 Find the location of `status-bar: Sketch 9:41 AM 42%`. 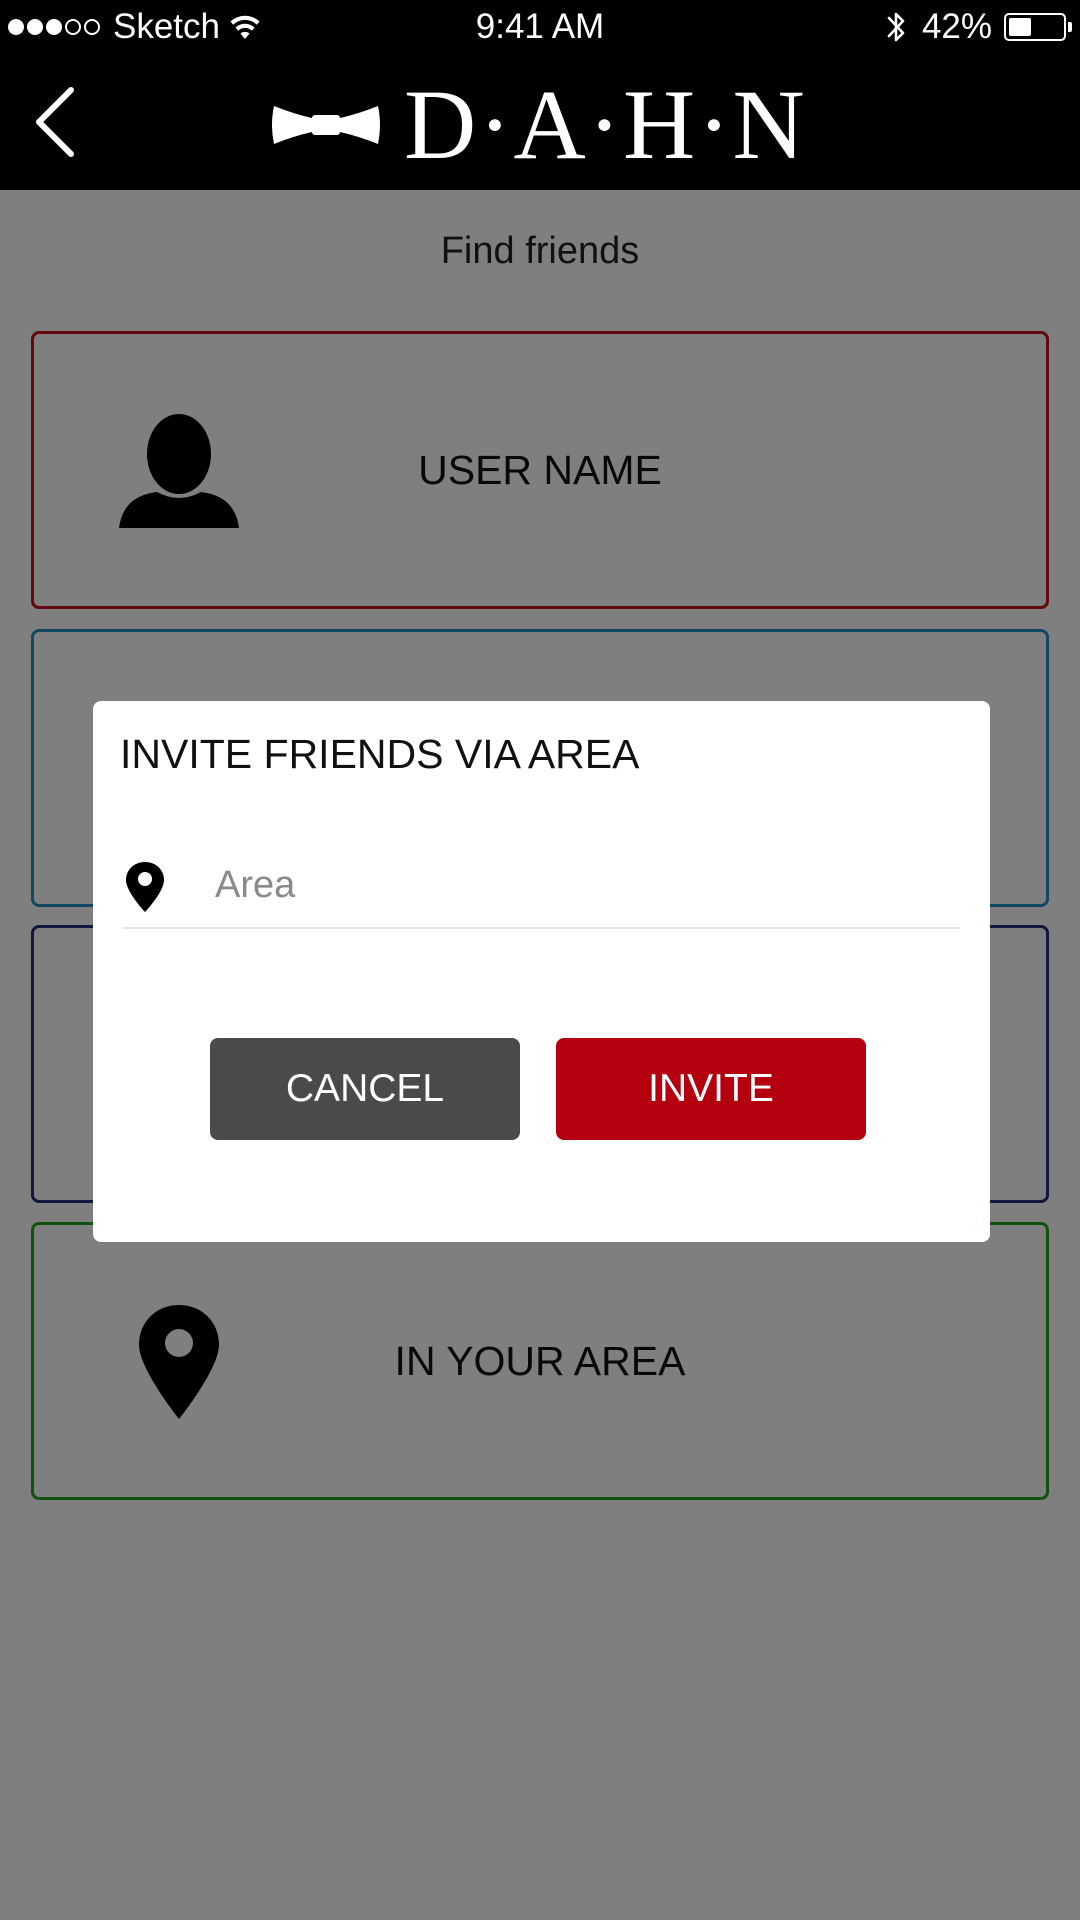

status-bar: Sketch 9:41 AM 42% is located at coordinates (540, 27).